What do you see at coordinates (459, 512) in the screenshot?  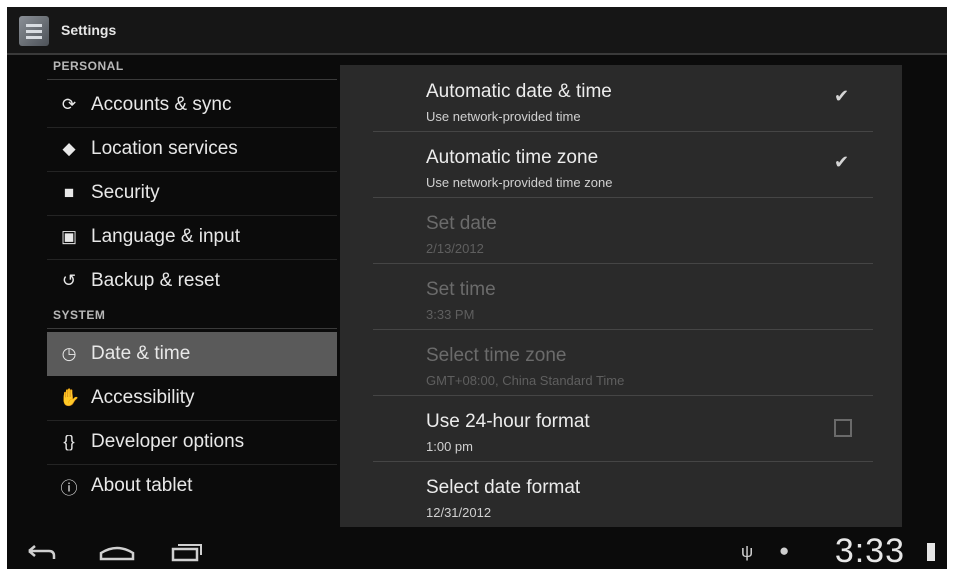 I see `row-summary: 12/31/2012` at bounding box center [459, 512].